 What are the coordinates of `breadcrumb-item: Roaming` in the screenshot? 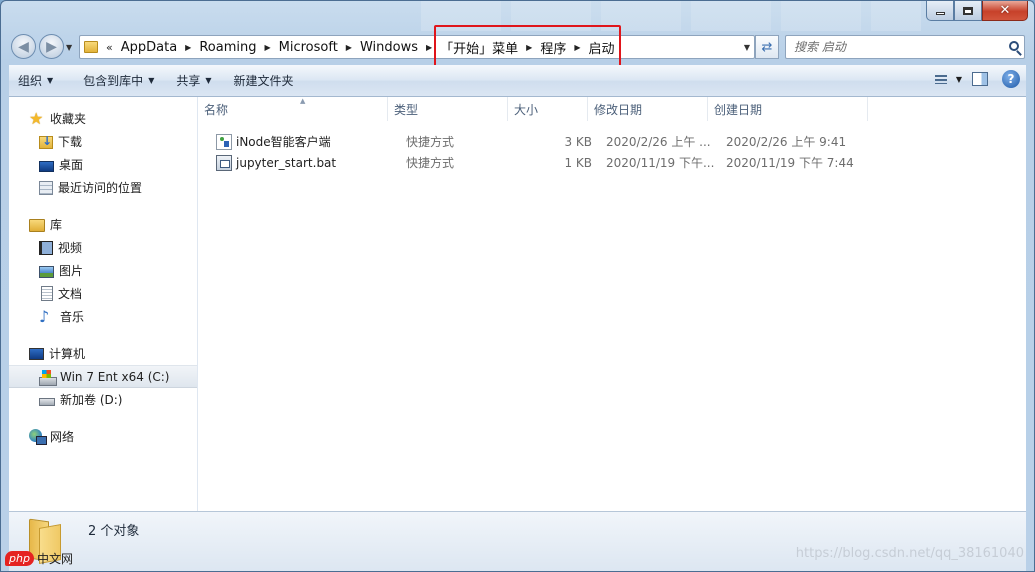 It's located at (227, 47).